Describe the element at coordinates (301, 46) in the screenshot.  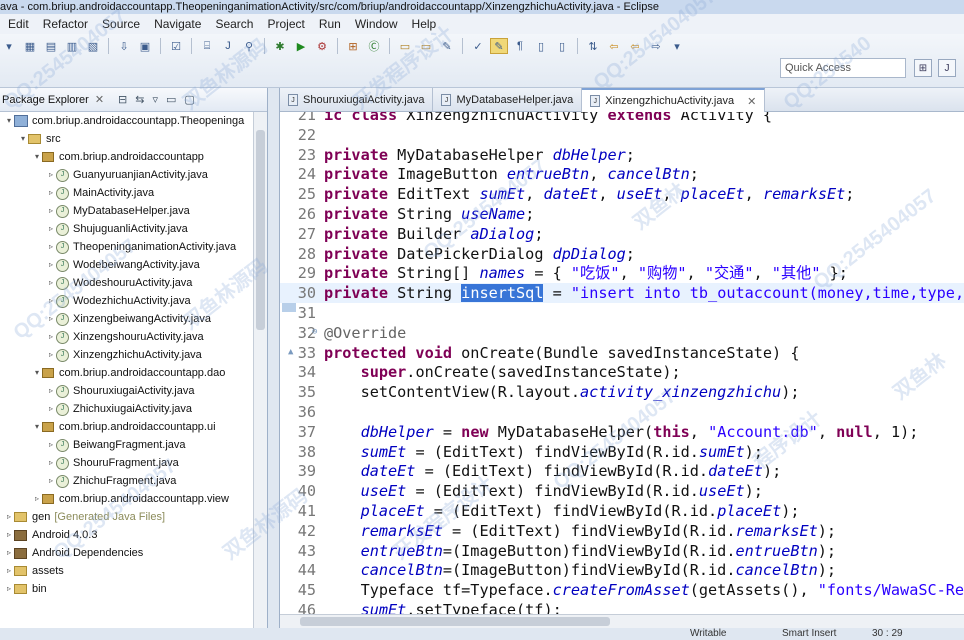
I see `run-icon: ▶` at that location.